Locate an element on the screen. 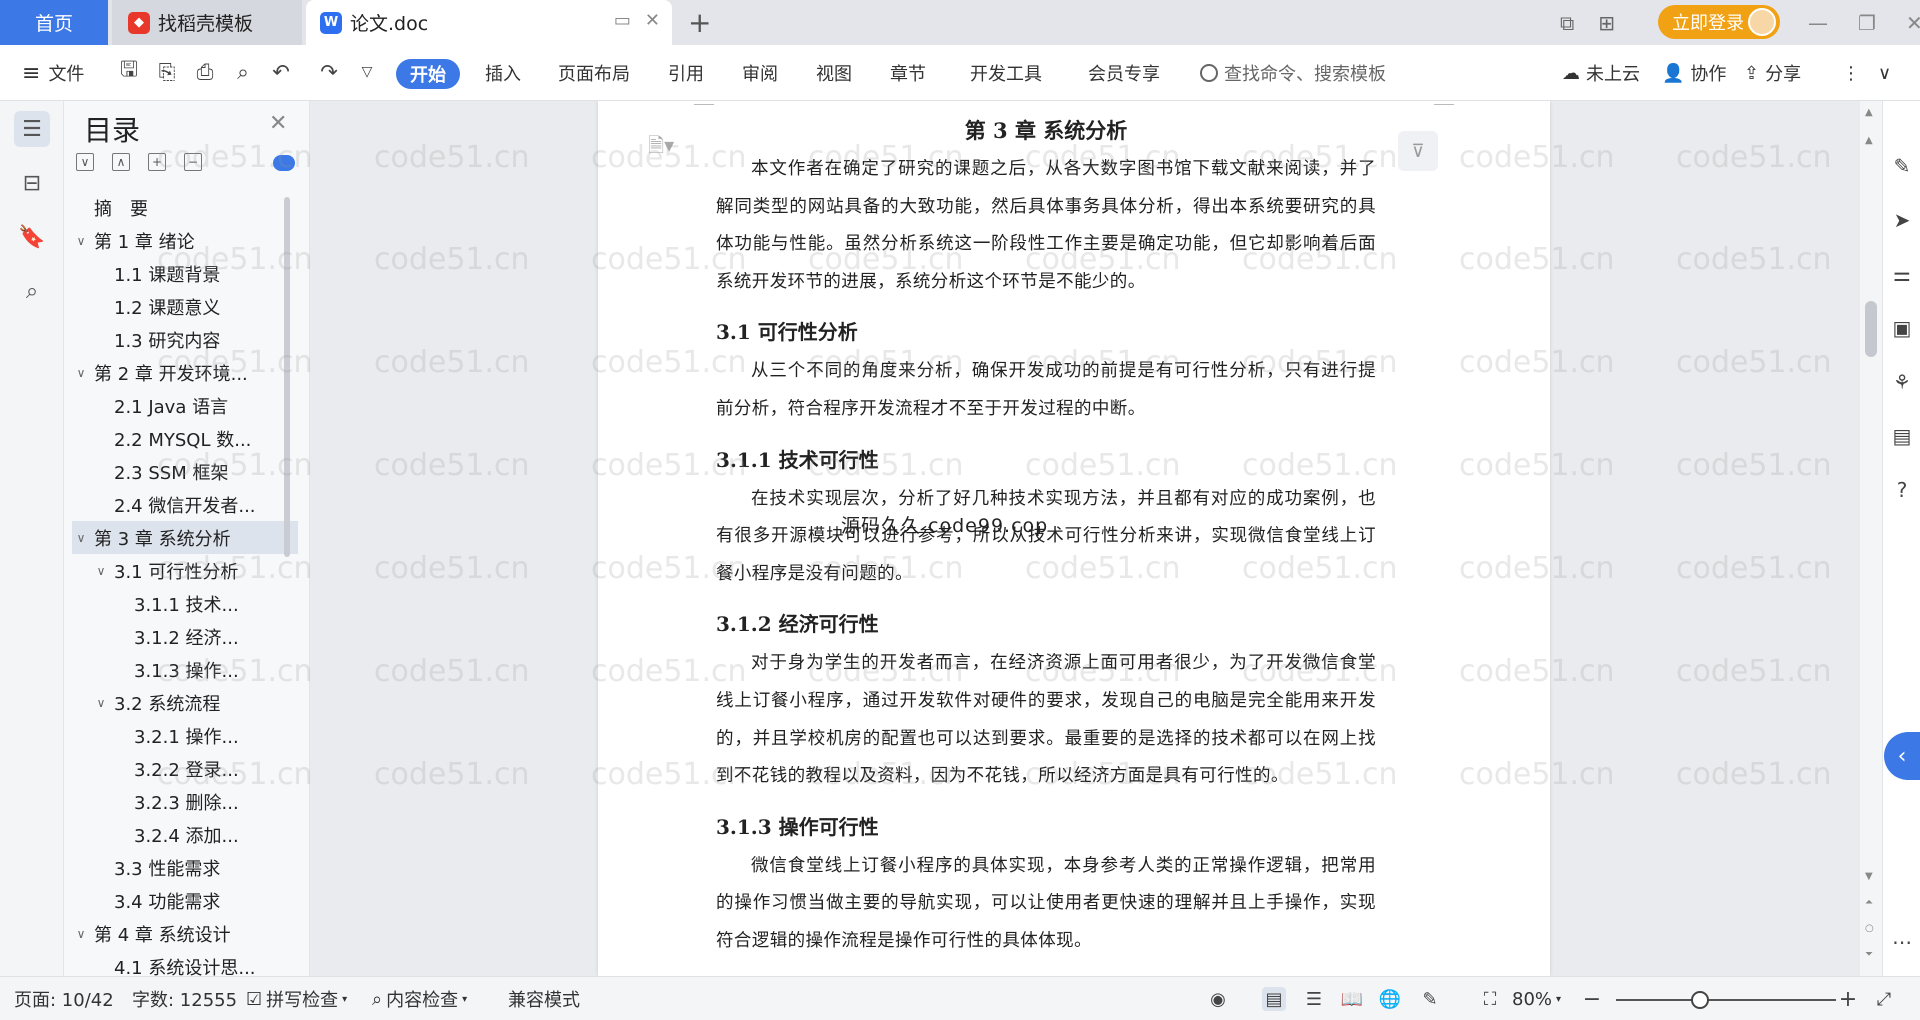 The height and width of the screenshot is (1020, 1920). more-options-icon: ⋮ is located at coordinates (1851, 73).